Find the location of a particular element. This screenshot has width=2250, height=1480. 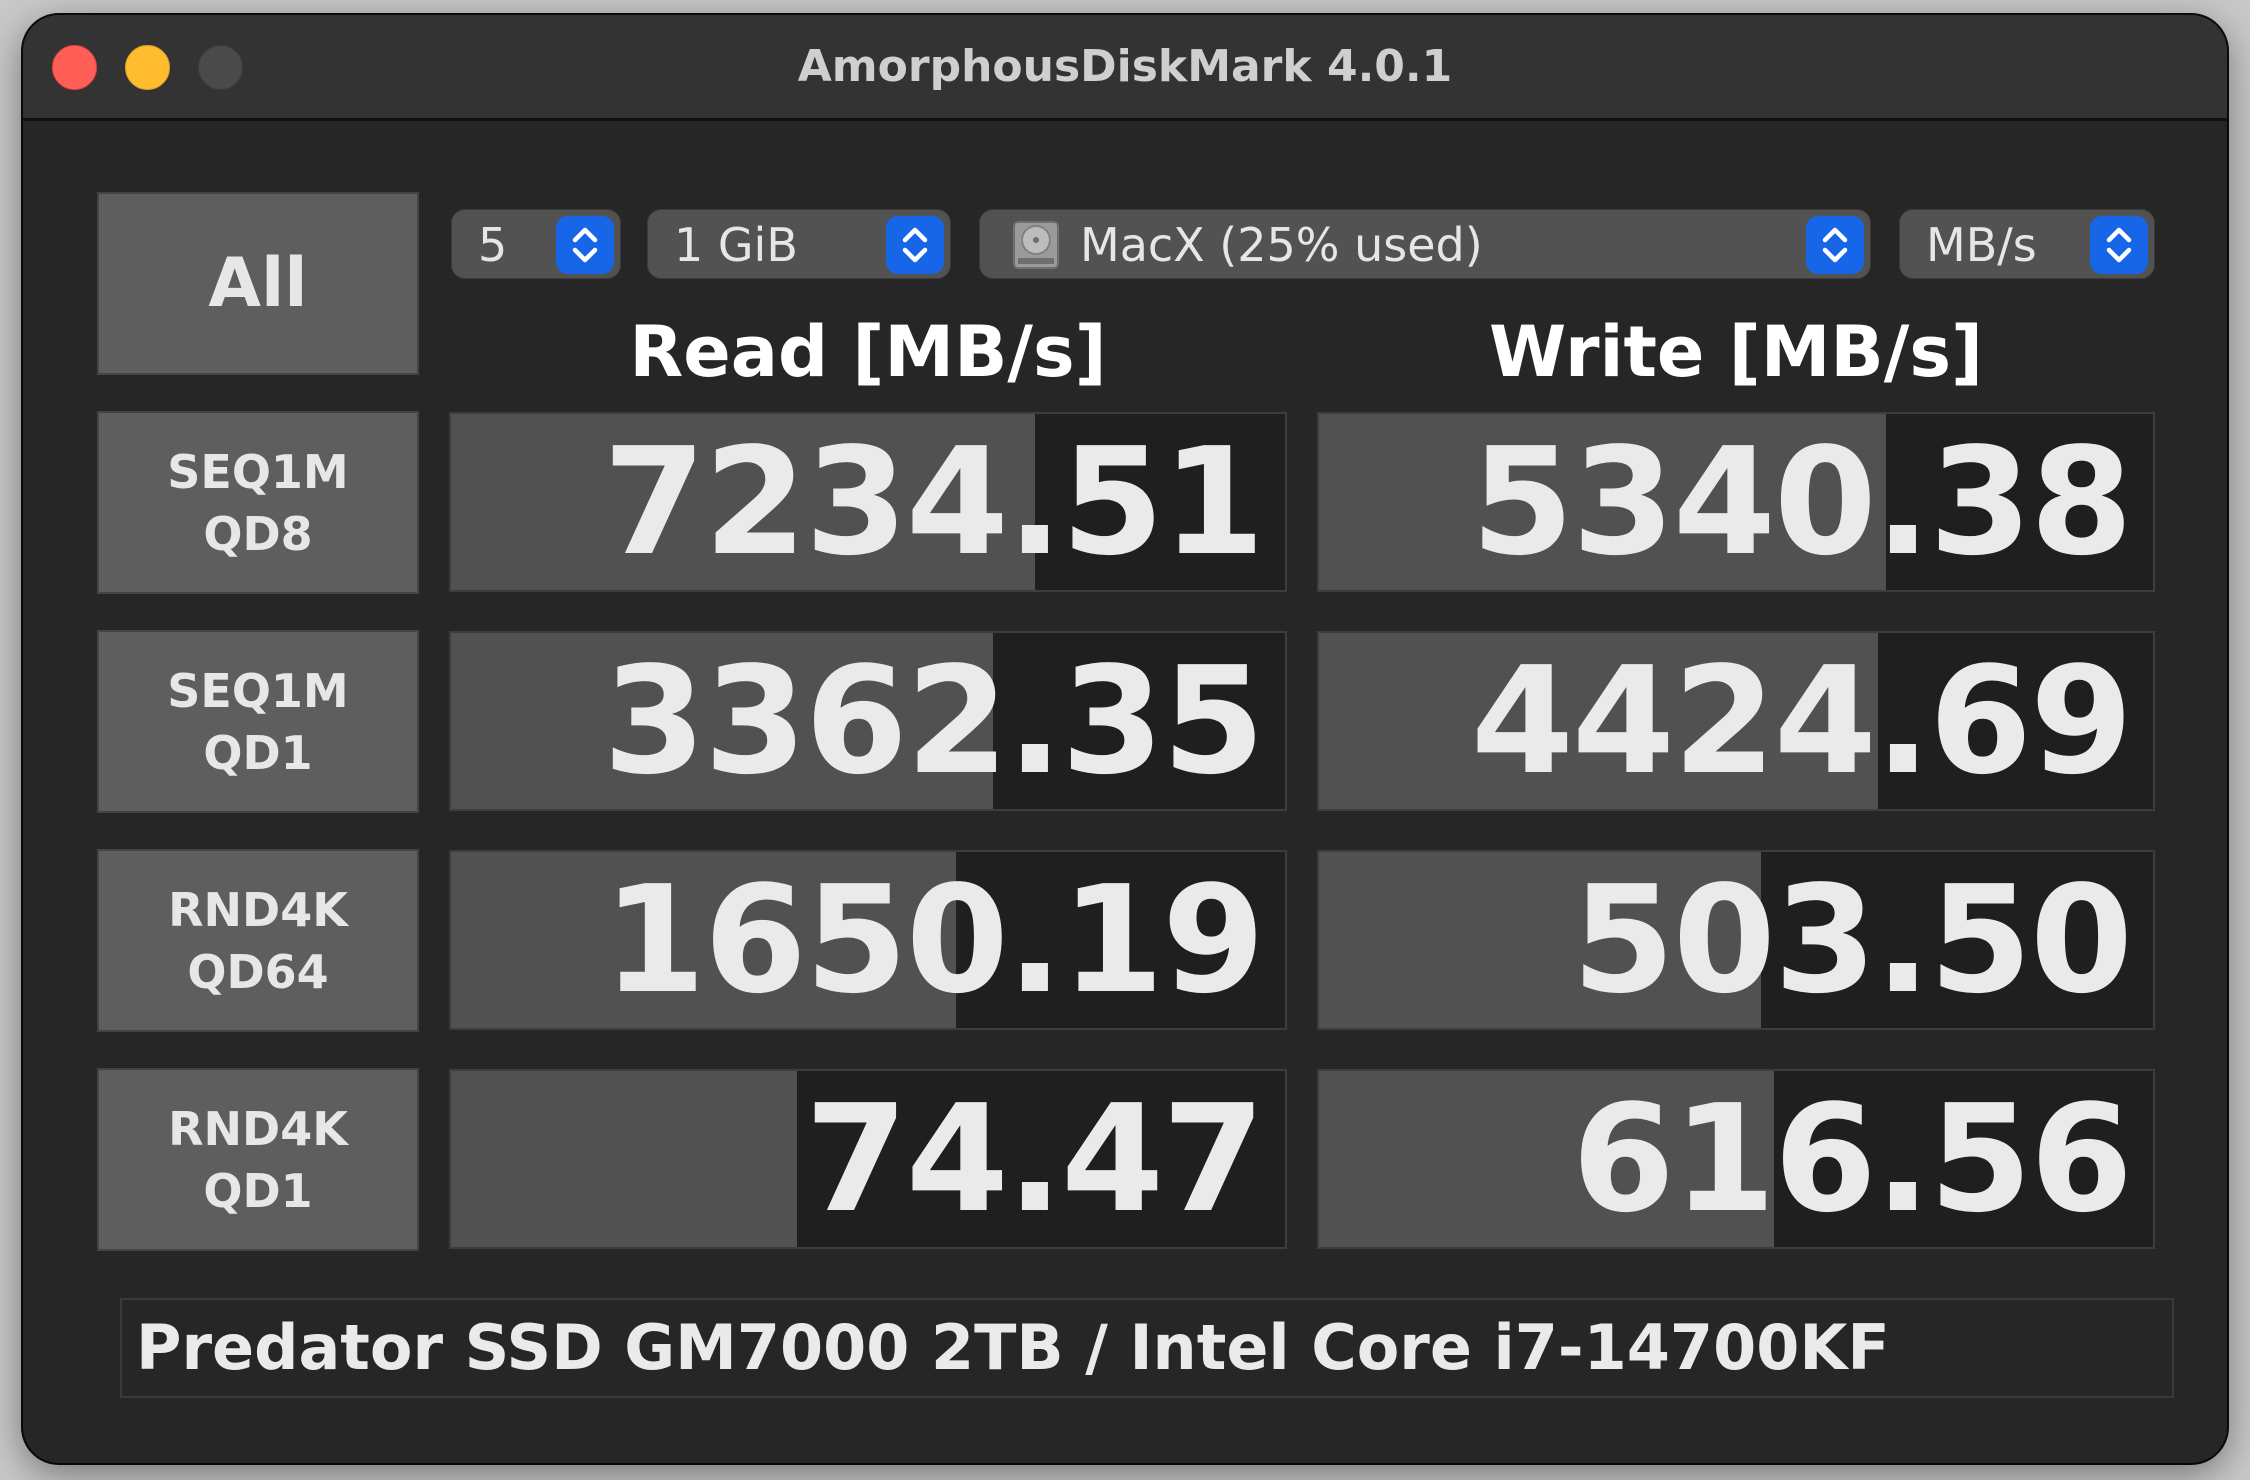

test-count-stepper-icon is located at coordinates (585, 245).